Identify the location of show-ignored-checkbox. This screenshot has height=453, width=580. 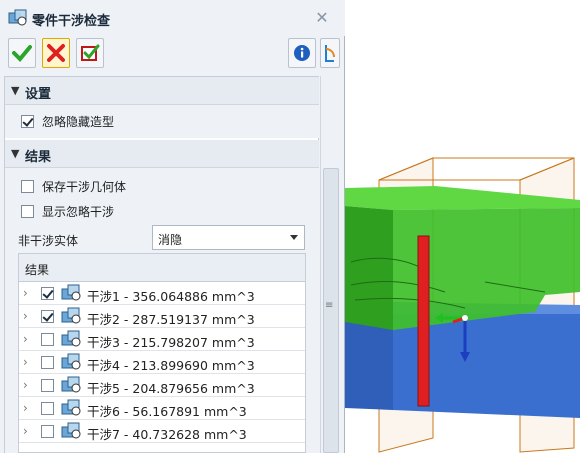
(27, 211).